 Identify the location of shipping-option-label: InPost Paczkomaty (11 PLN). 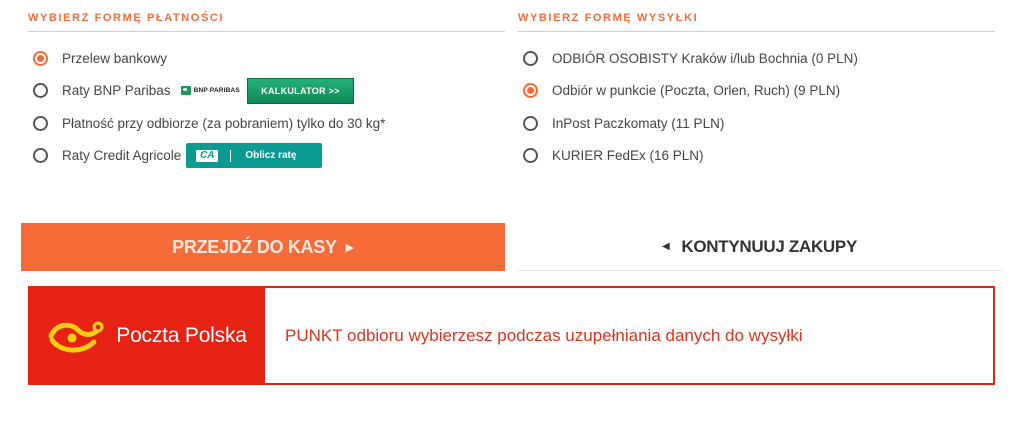
(638, 123).